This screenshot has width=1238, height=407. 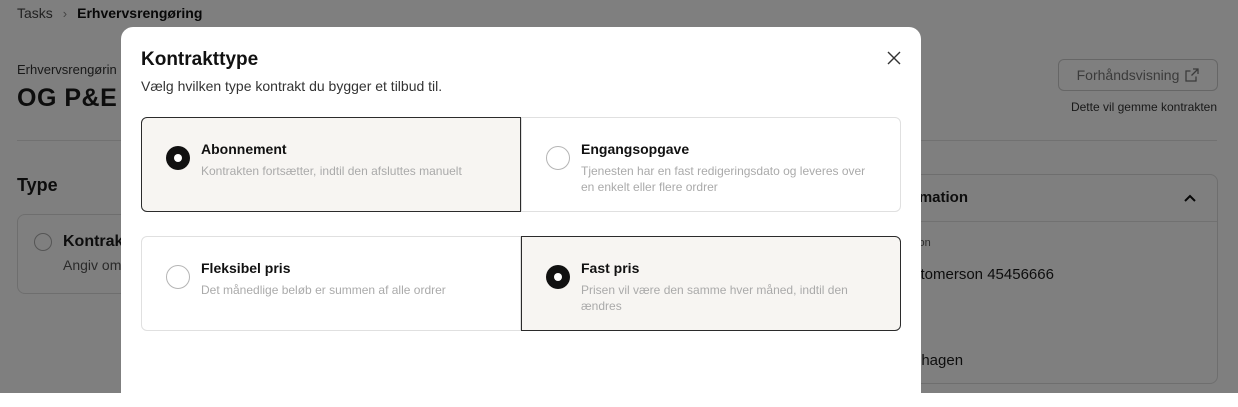 What do you see at coordinates (246, 268) in the screenshot?
I see `option-fleksibel-pris-label: Fleksibel pris` at bounding box center [246, 268].